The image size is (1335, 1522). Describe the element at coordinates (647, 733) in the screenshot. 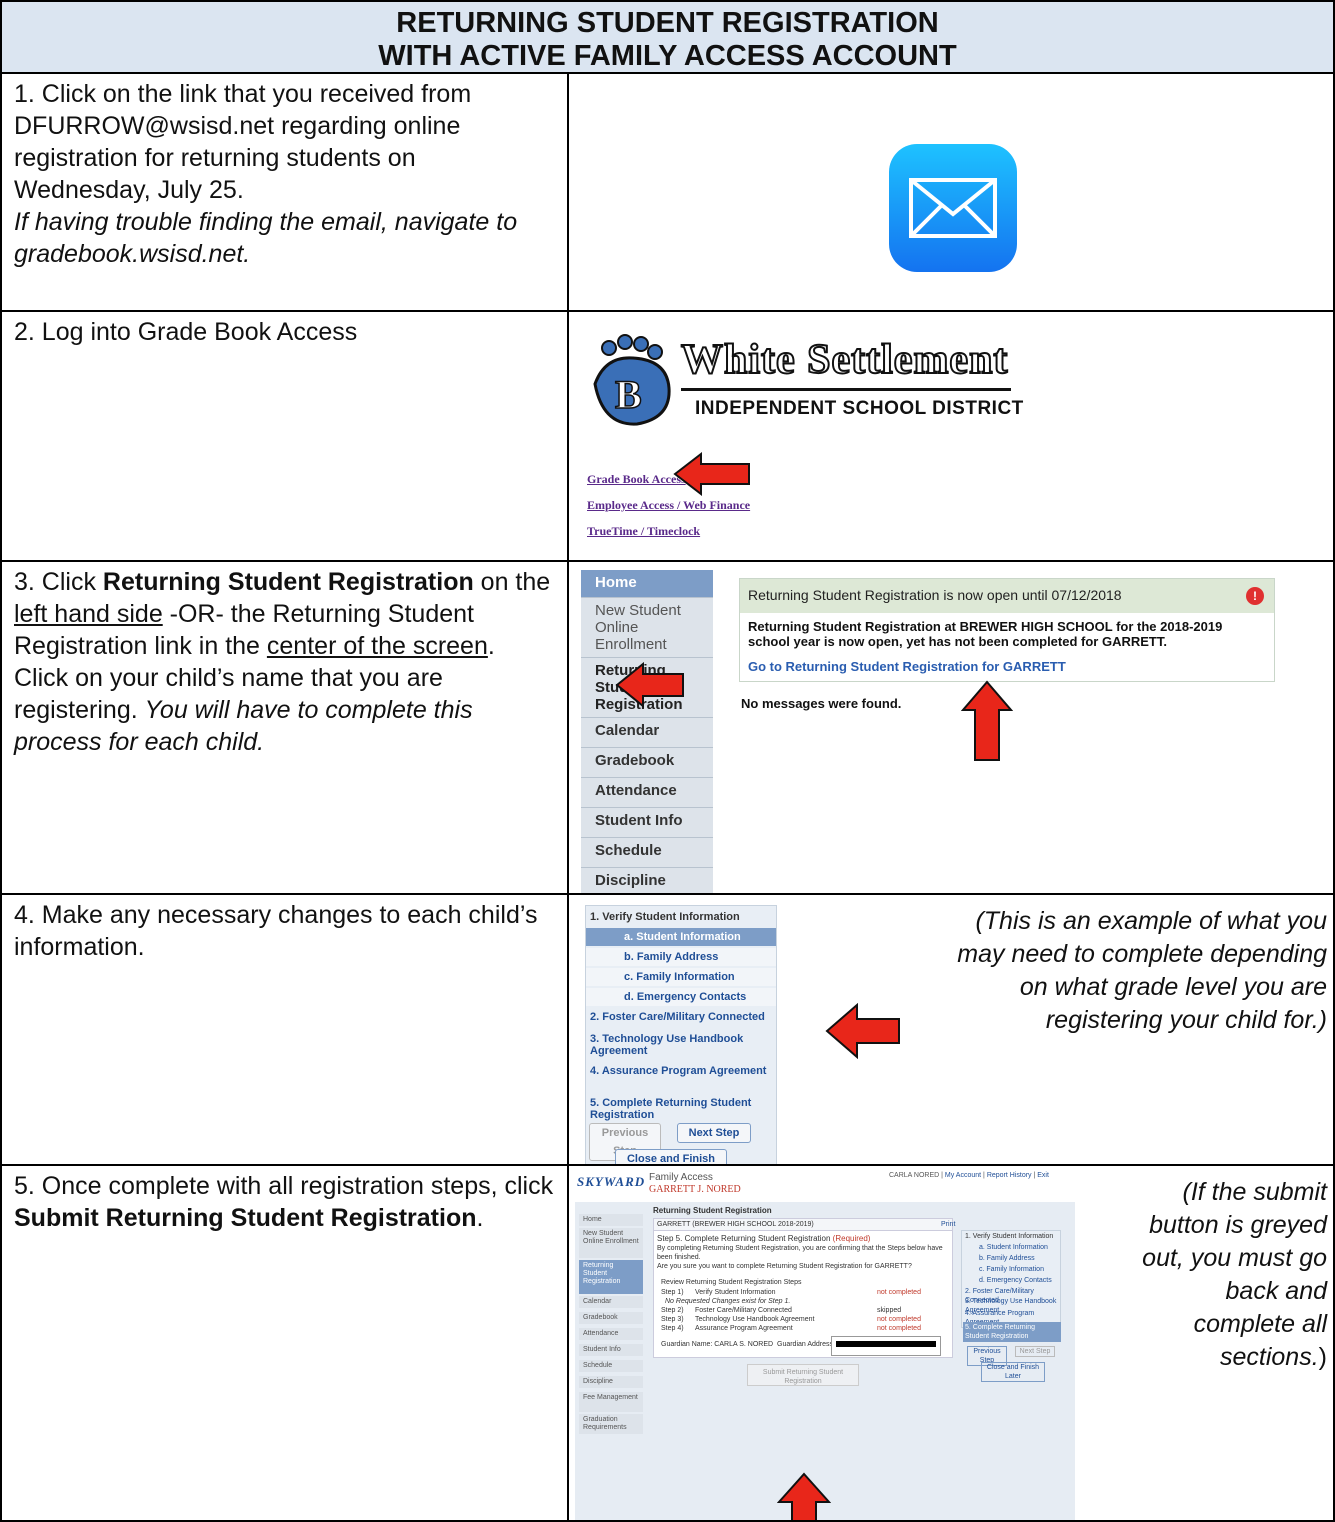

I see `nav-calendar: Calendar` at that location.